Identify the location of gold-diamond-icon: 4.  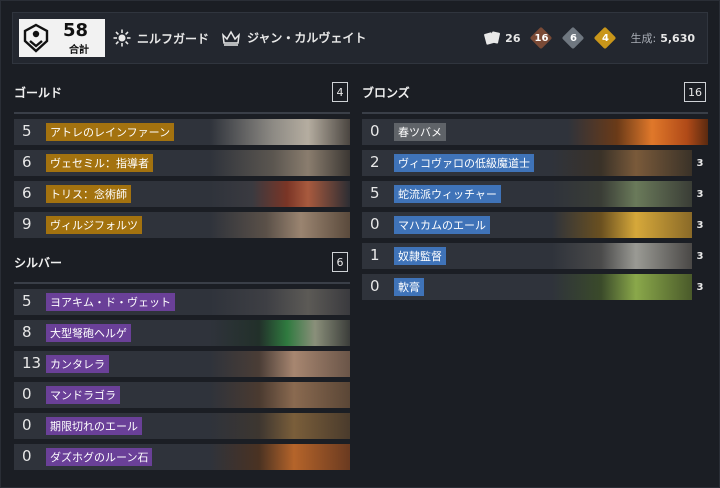
(605, 38).